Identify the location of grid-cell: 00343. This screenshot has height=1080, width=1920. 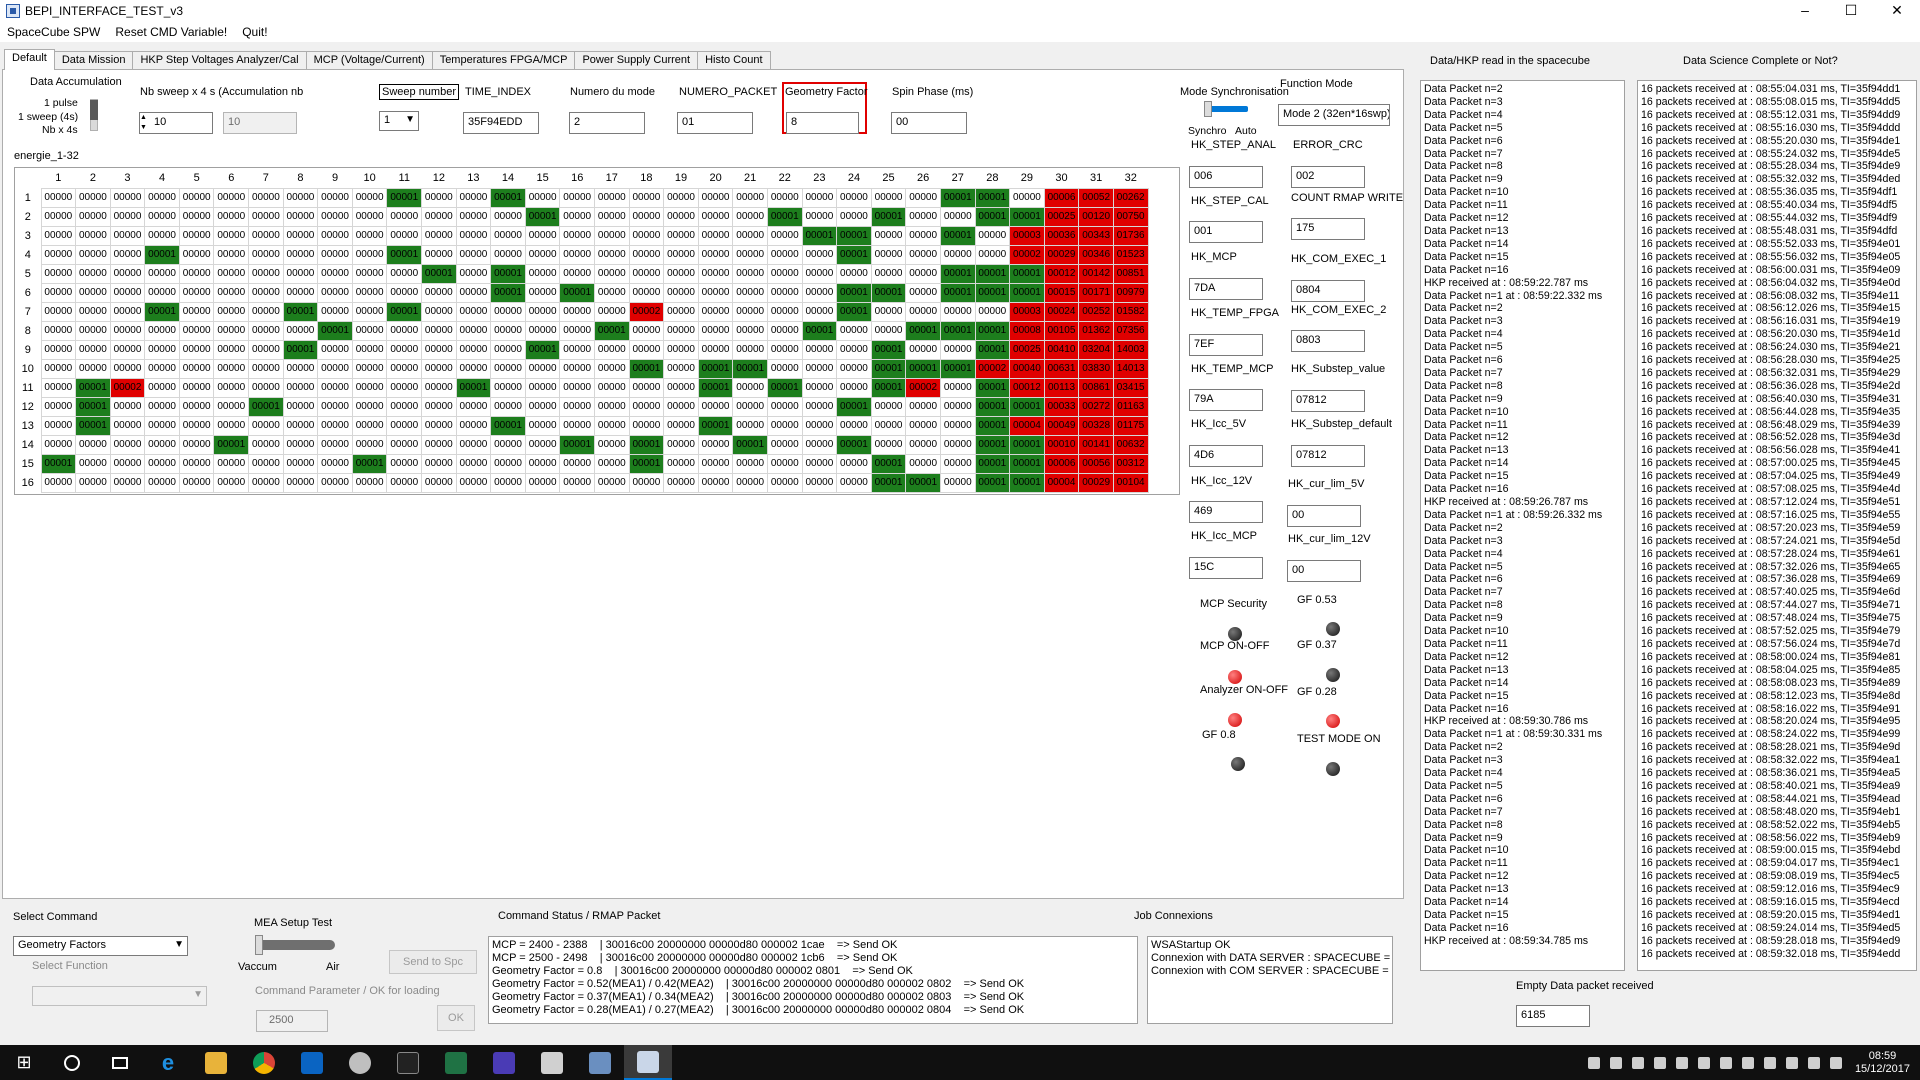
(1096, 235).